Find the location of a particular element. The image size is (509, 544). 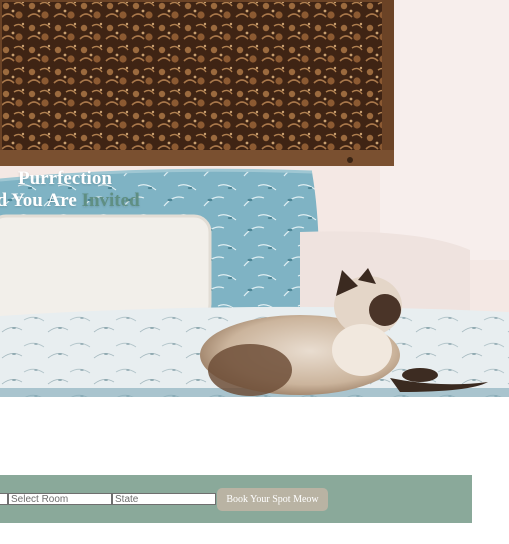

hero-title-line-1: Purrfection is located at coordinates (65, 178).